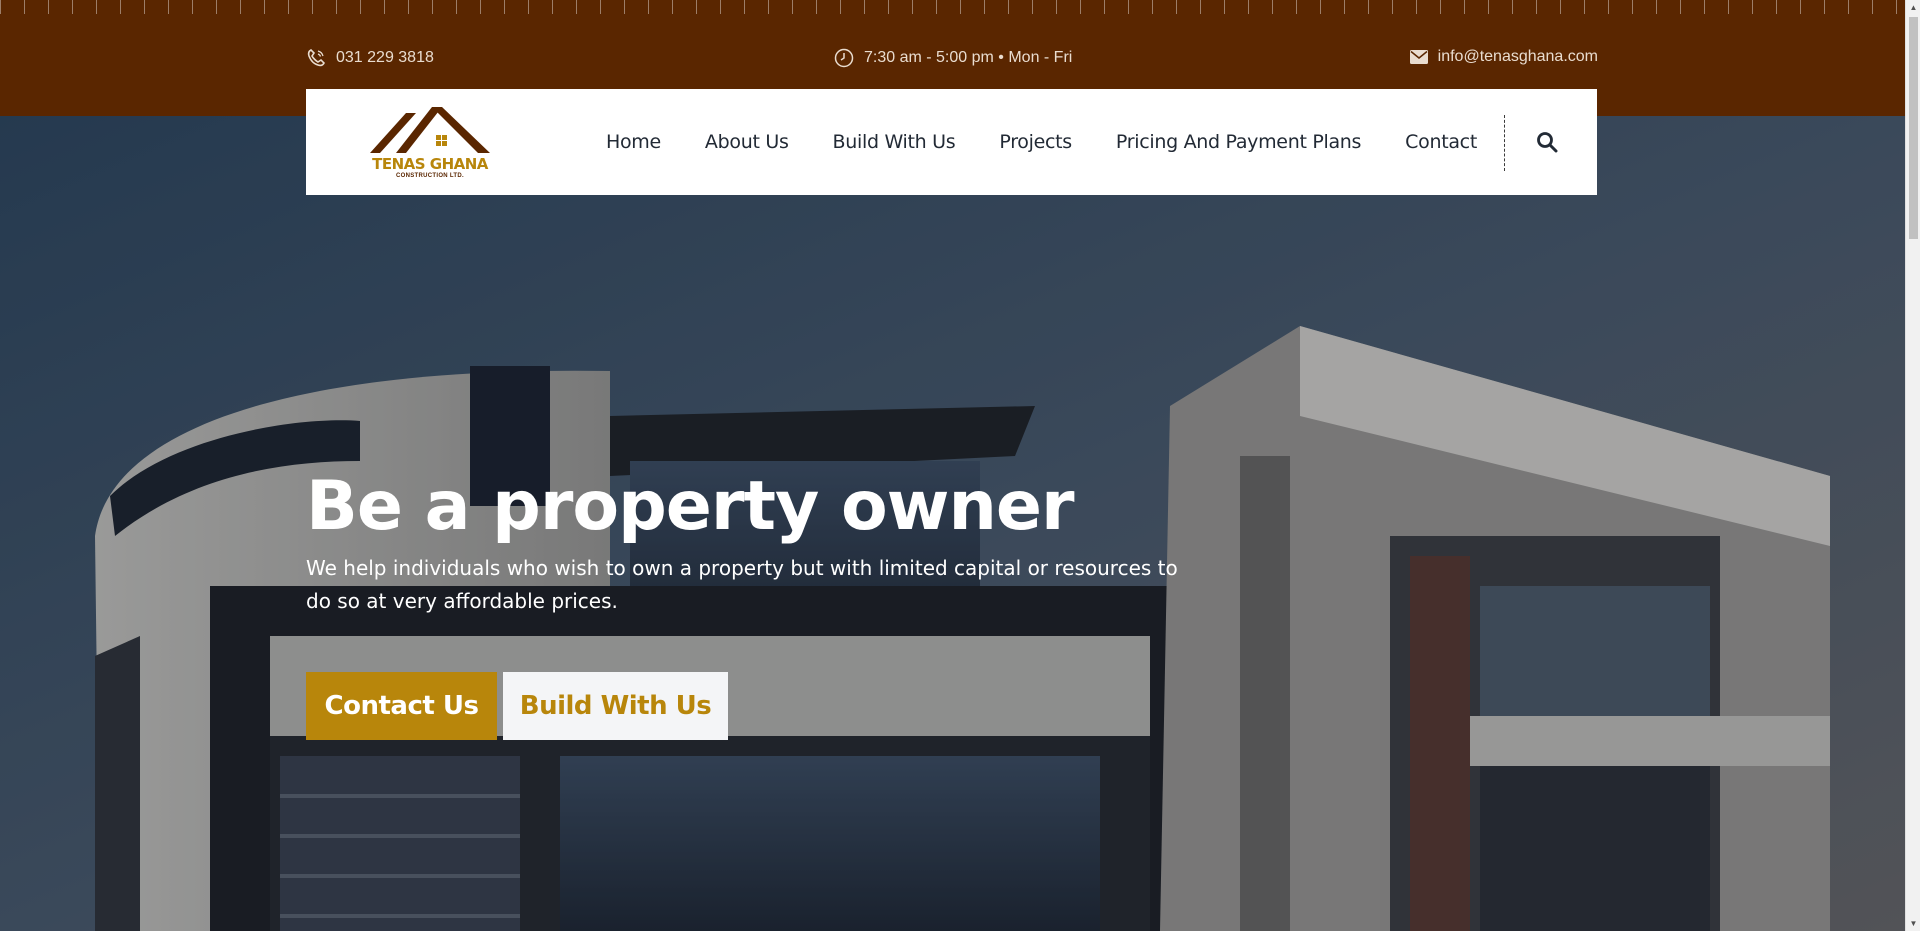 The height and width of the screenshot is (931, 1920). What do you see at coordinates (1913, 128) in the screenshot?
I see `scrollbar-thumb` at bounding box center [1913, 128].